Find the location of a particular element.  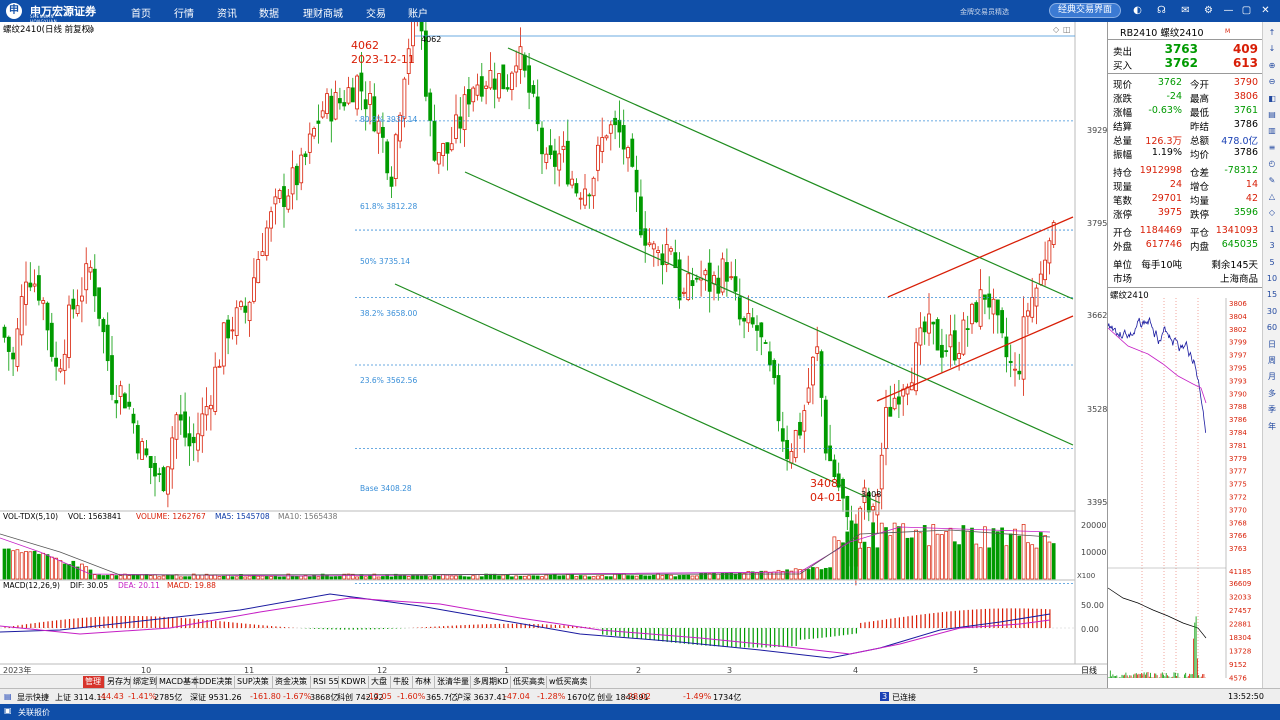

sell-price: 3763 is located at coordinates (1173, 49).